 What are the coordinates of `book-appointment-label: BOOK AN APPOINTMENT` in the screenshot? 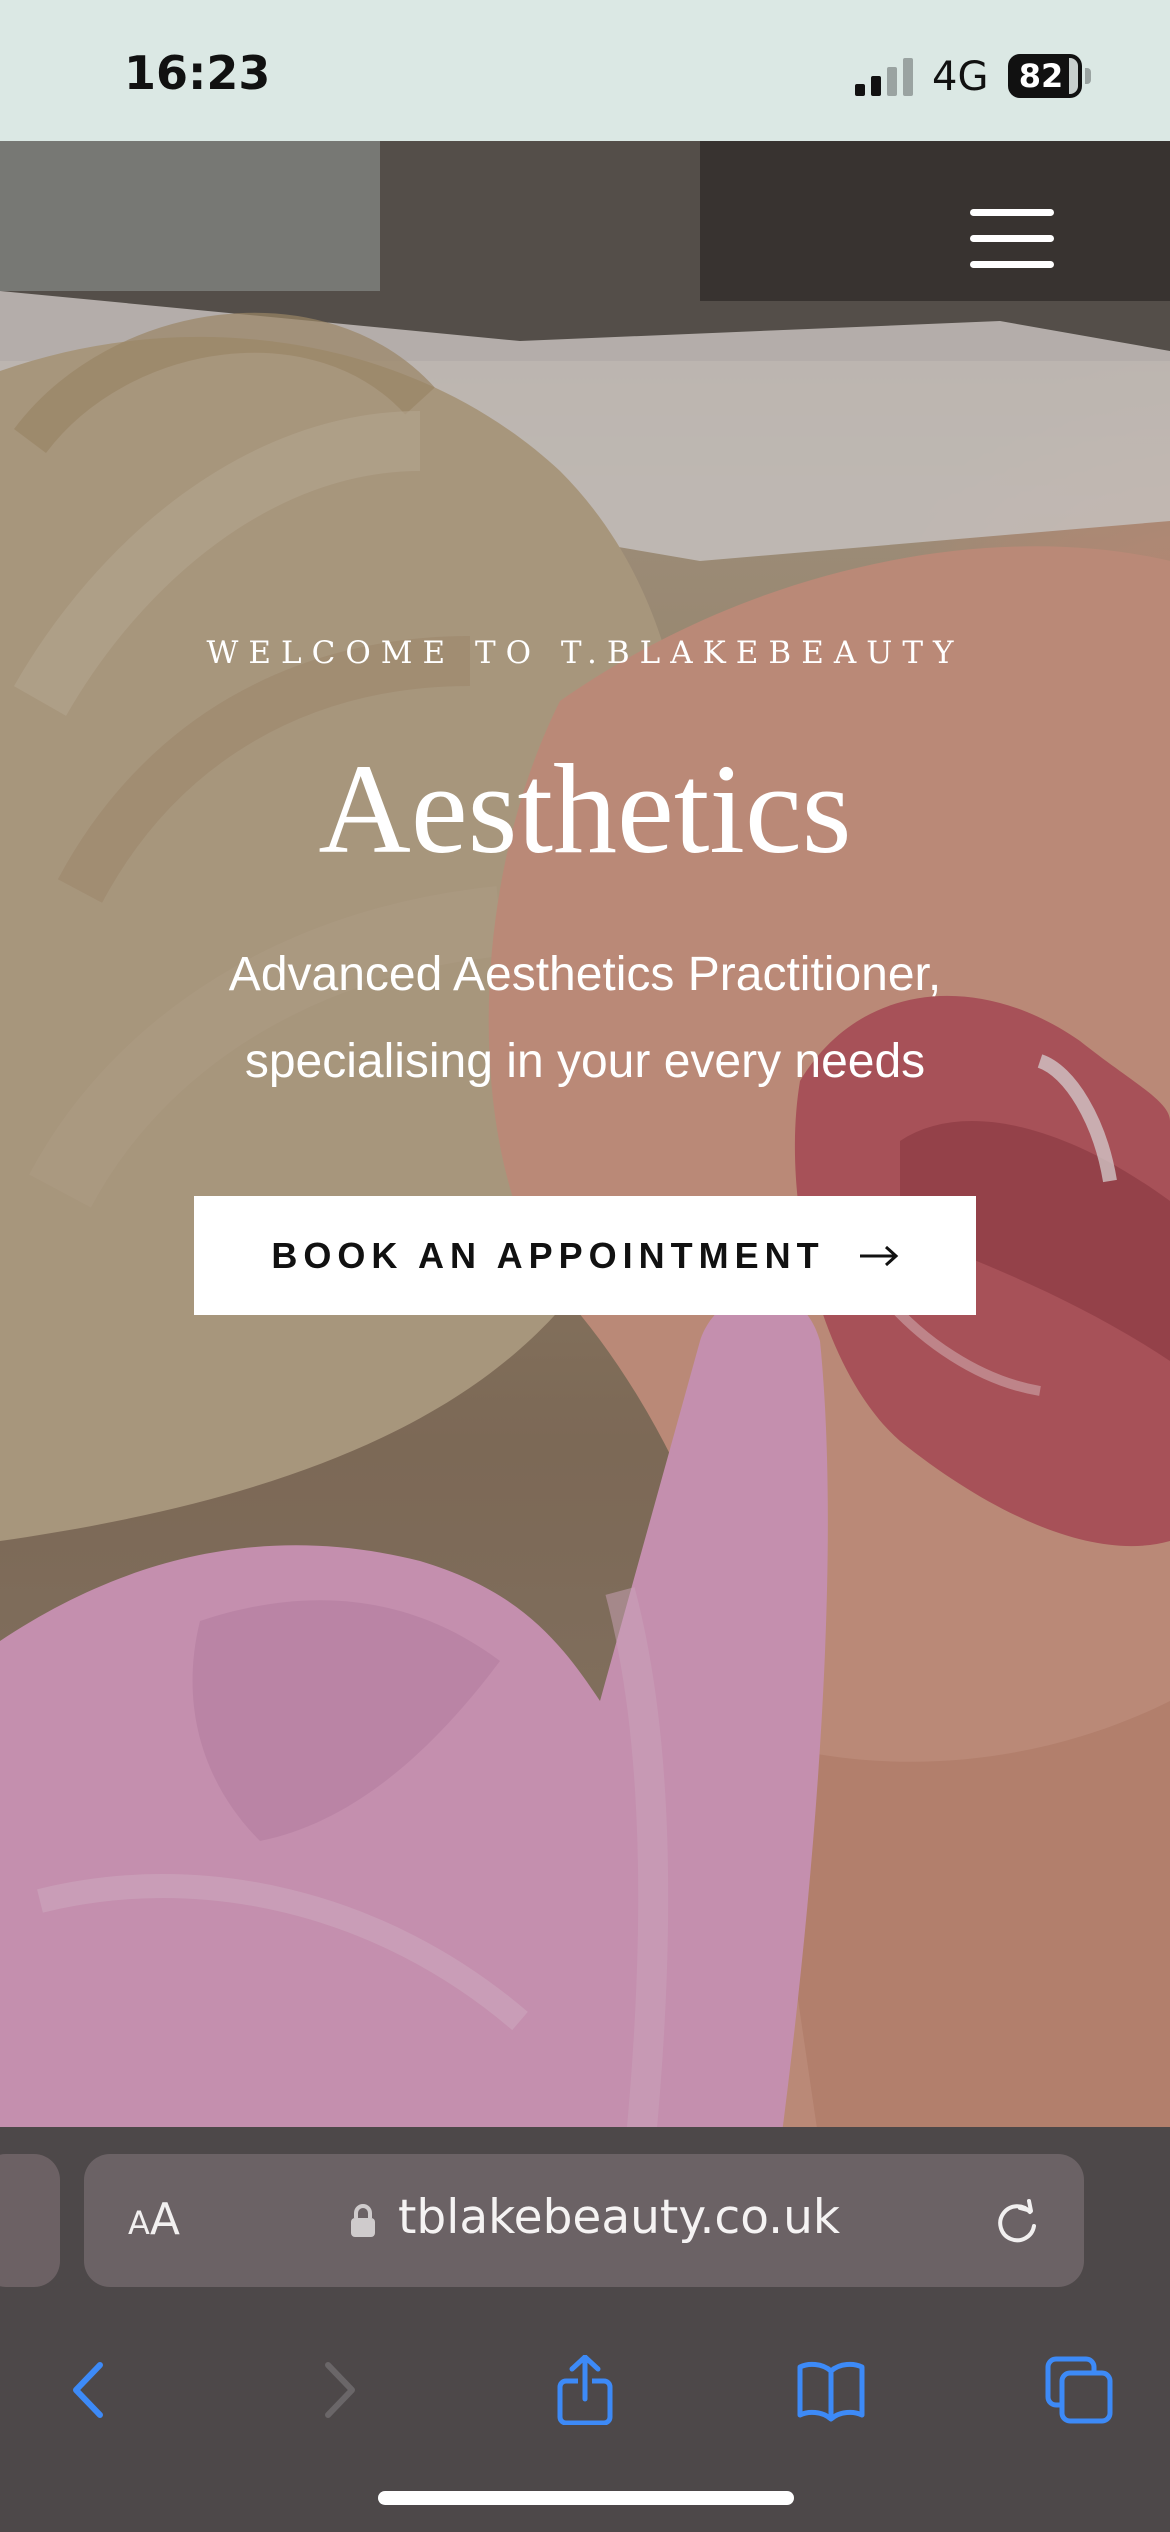 It's located at (548, 1255).